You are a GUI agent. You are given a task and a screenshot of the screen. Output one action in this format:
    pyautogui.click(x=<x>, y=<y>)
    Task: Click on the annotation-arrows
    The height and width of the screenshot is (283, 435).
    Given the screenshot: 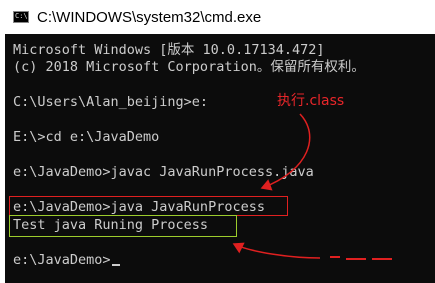 What is the action you would take?
    pyautogui.click(x=276, y=186)
    